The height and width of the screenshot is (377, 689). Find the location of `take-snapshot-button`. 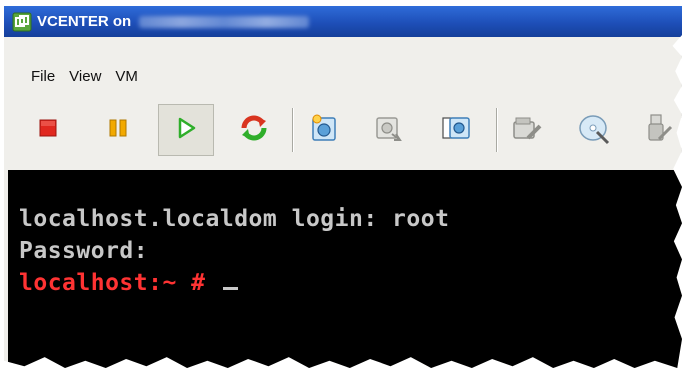

take-snapshot-button is located at coordinates (324, 130).